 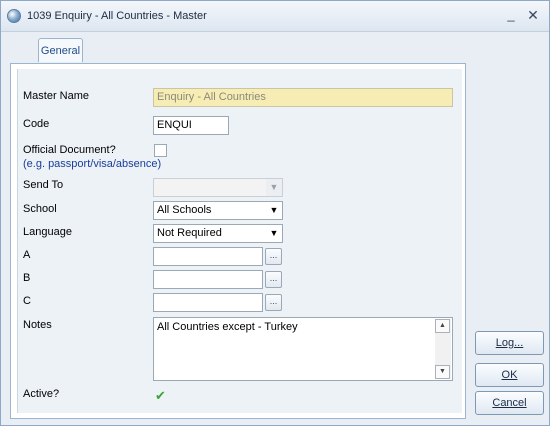 I want to click on close-button: ✕, so click(x=533, y=15).